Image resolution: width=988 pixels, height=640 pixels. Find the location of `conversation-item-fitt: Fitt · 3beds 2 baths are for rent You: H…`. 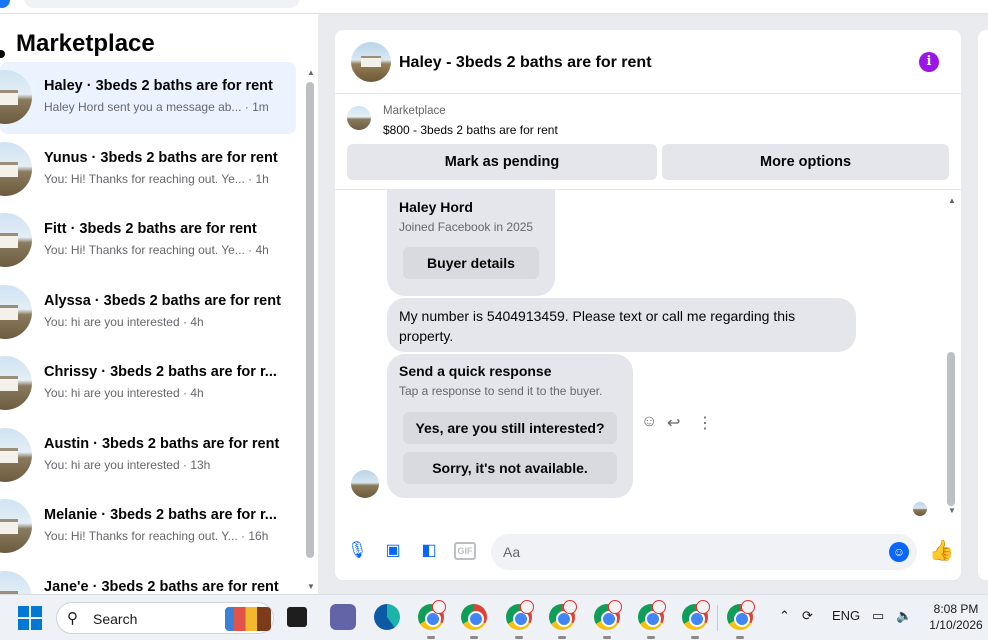

conversation-item-fitt: Fitt · 3beds 2 baths are for rent You: H… is located at coordinates (148, 241).